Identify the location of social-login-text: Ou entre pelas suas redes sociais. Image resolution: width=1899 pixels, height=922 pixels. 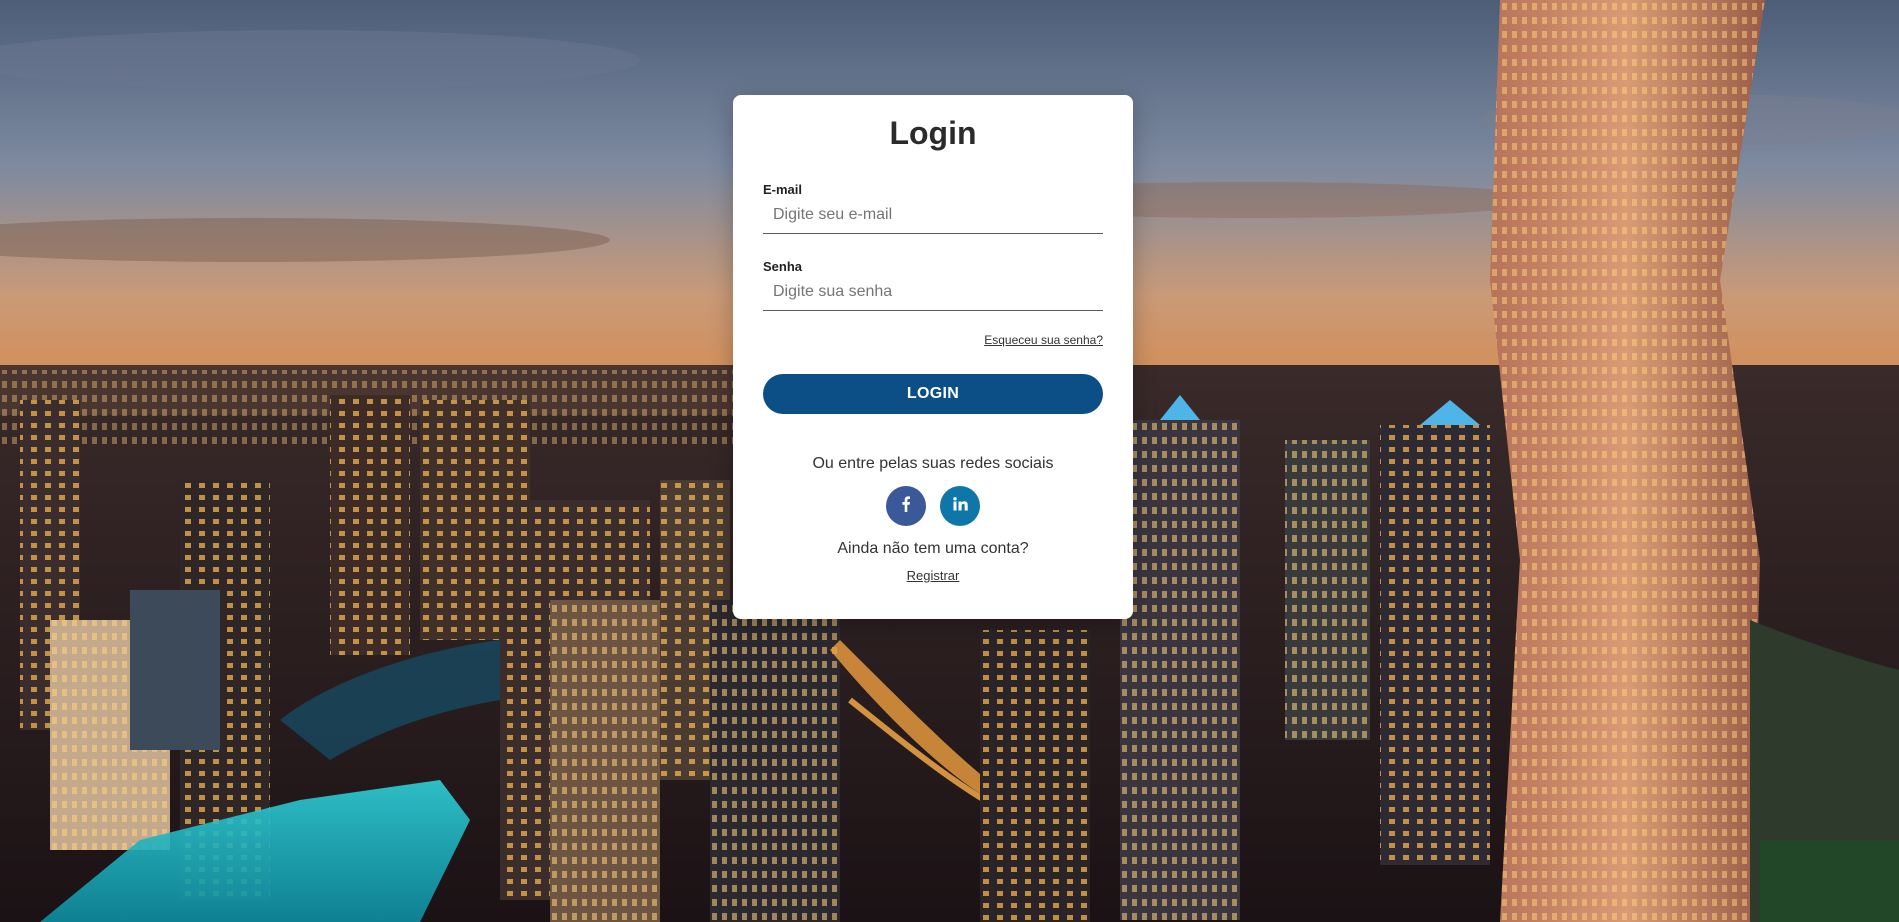
(933, 463).